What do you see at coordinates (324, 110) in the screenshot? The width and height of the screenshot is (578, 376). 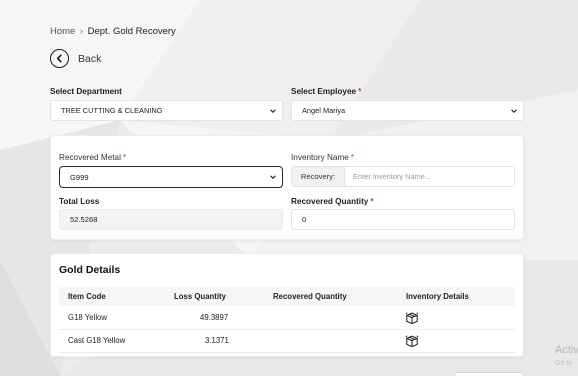 I see `employee-value: Angel Mariya` at bounding box center [324, 110].